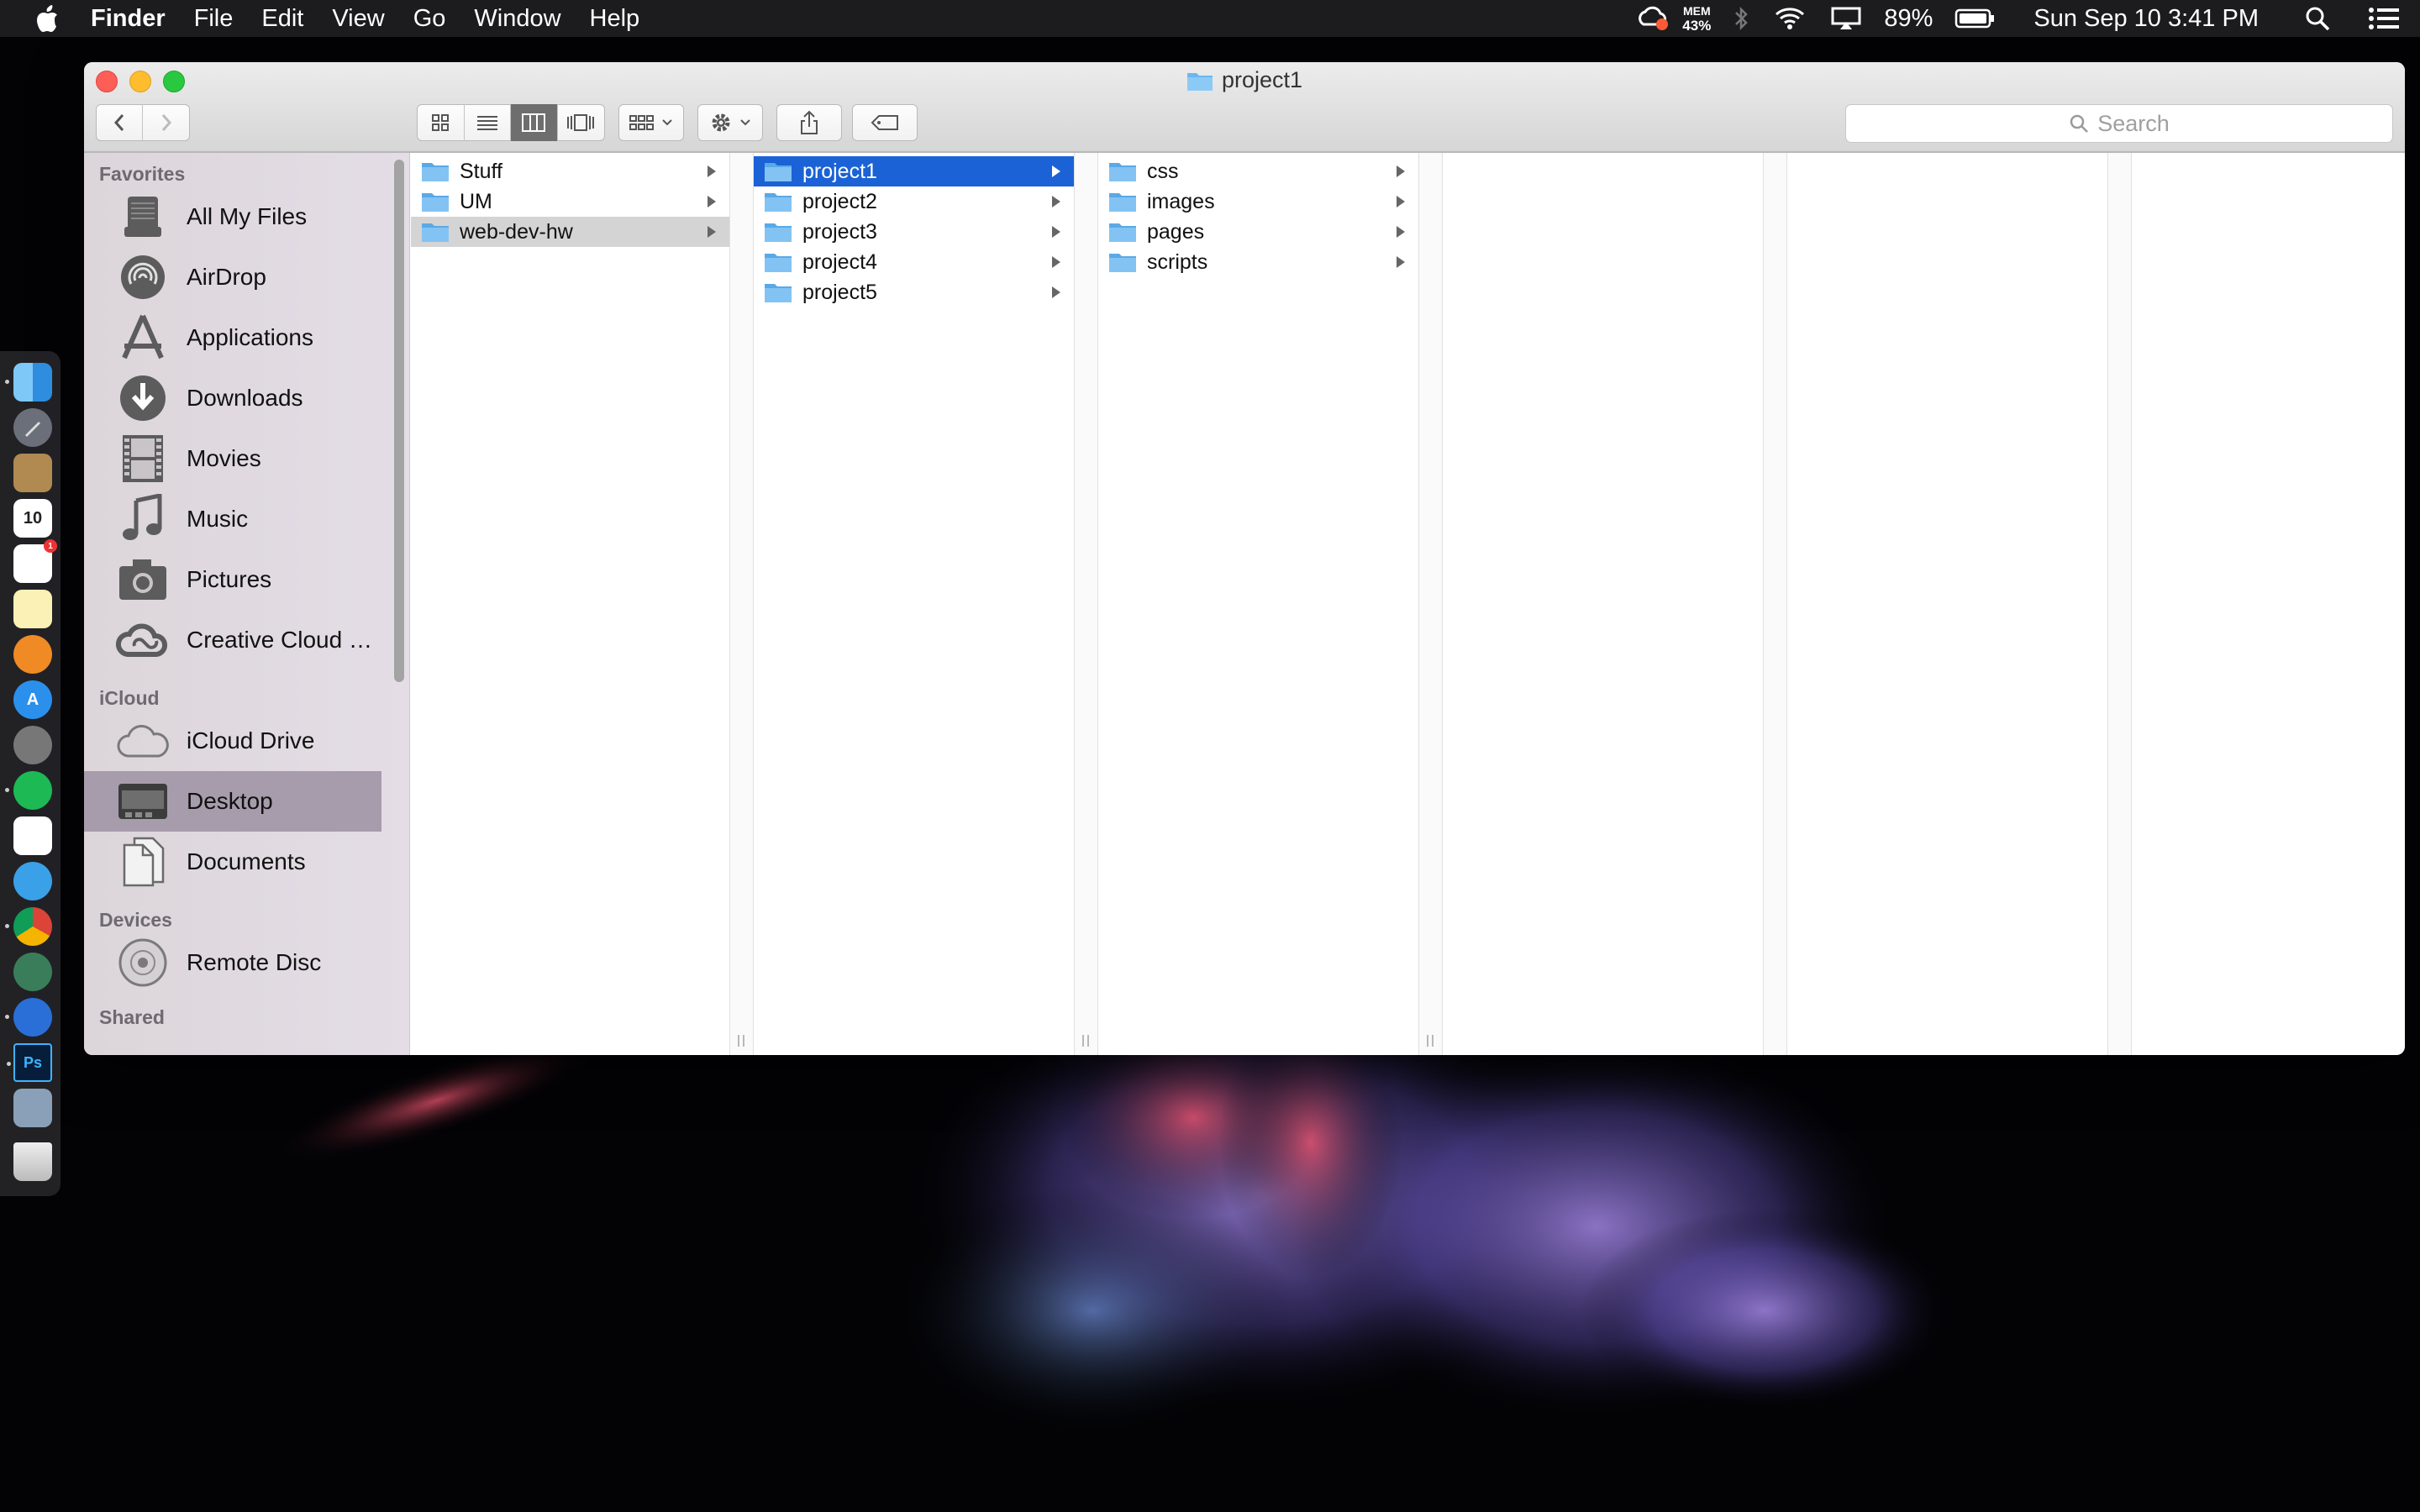 The width and height of the screenshot is (2420, 1512). What do you see at coordinates (2146, 19) in the screenshot?
I see `clock: Sun Sep 10 3:41 PM` at bounding box center [2146, 19].